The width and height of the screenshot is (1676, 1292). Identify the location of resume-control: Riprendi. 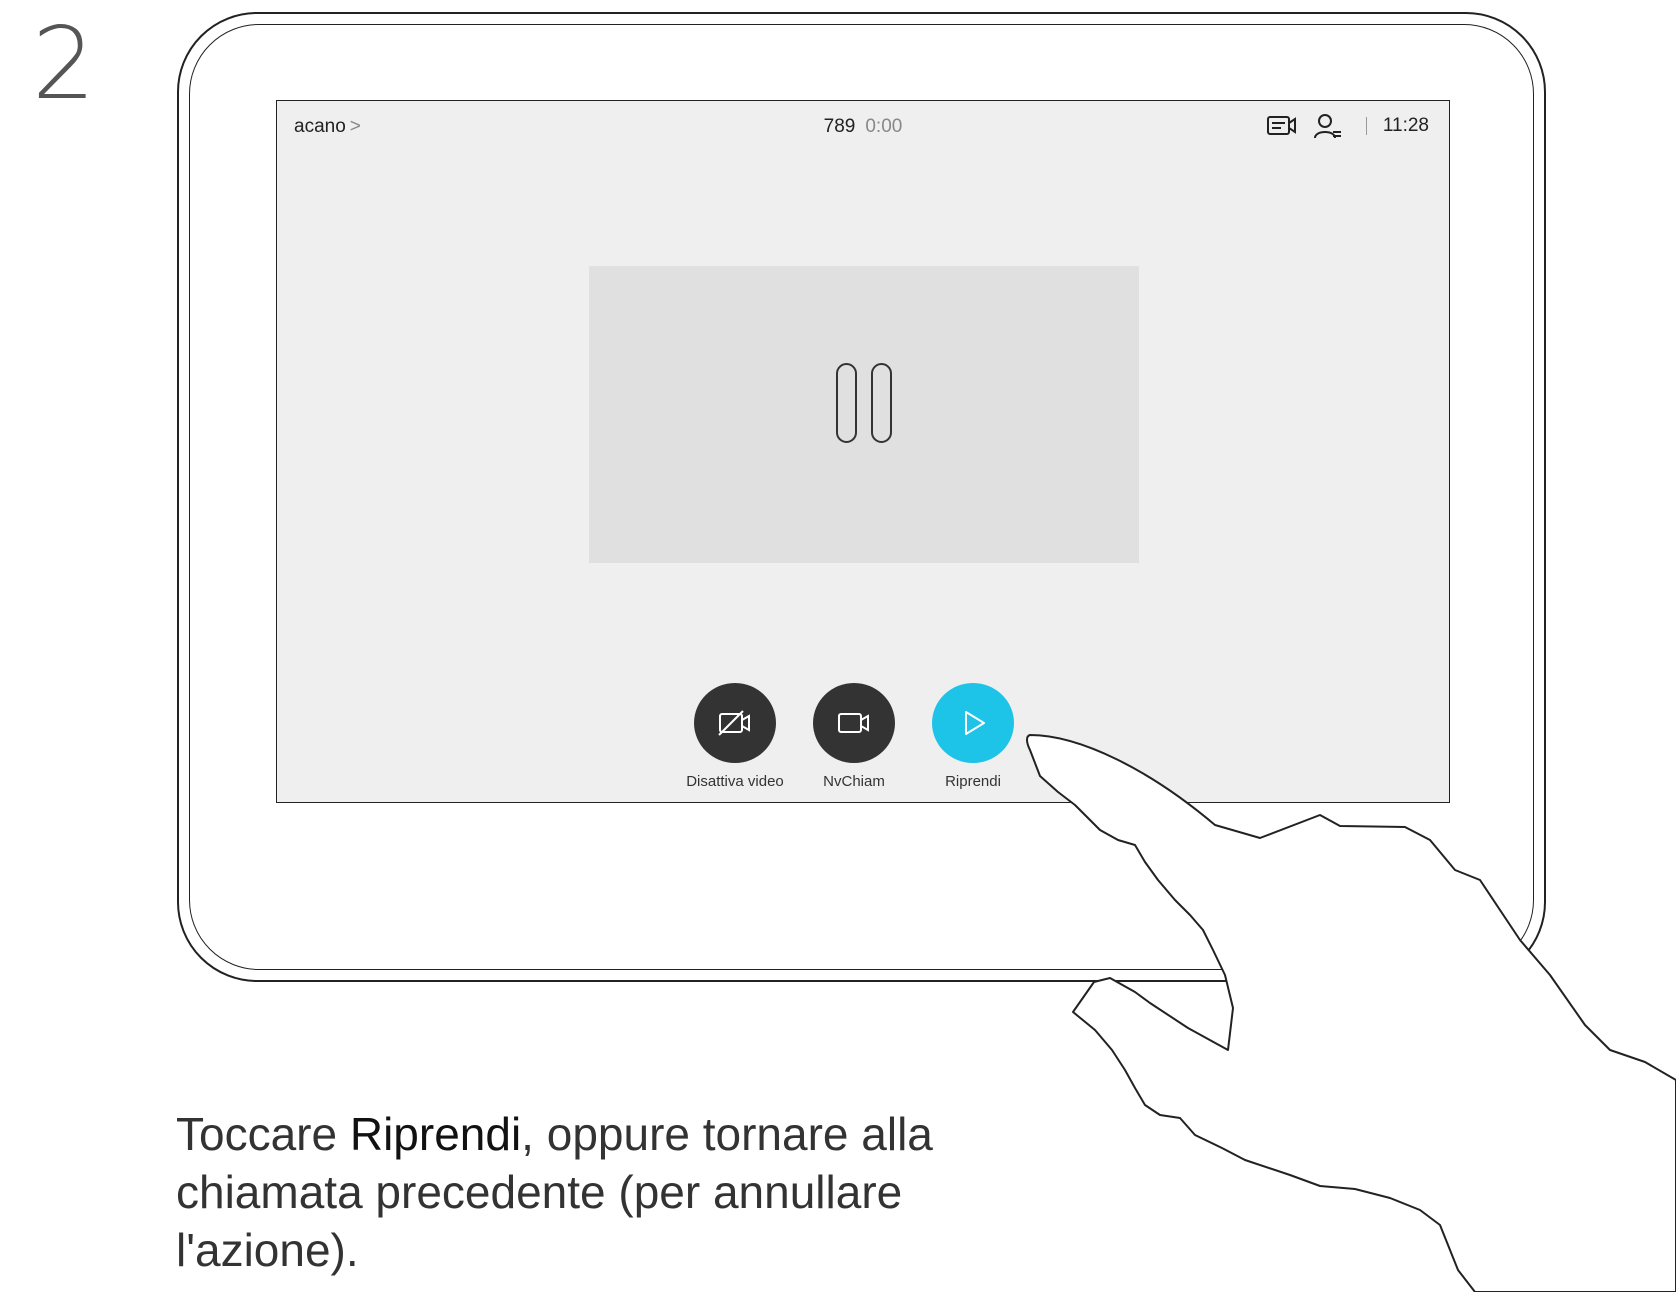
(973, 736).